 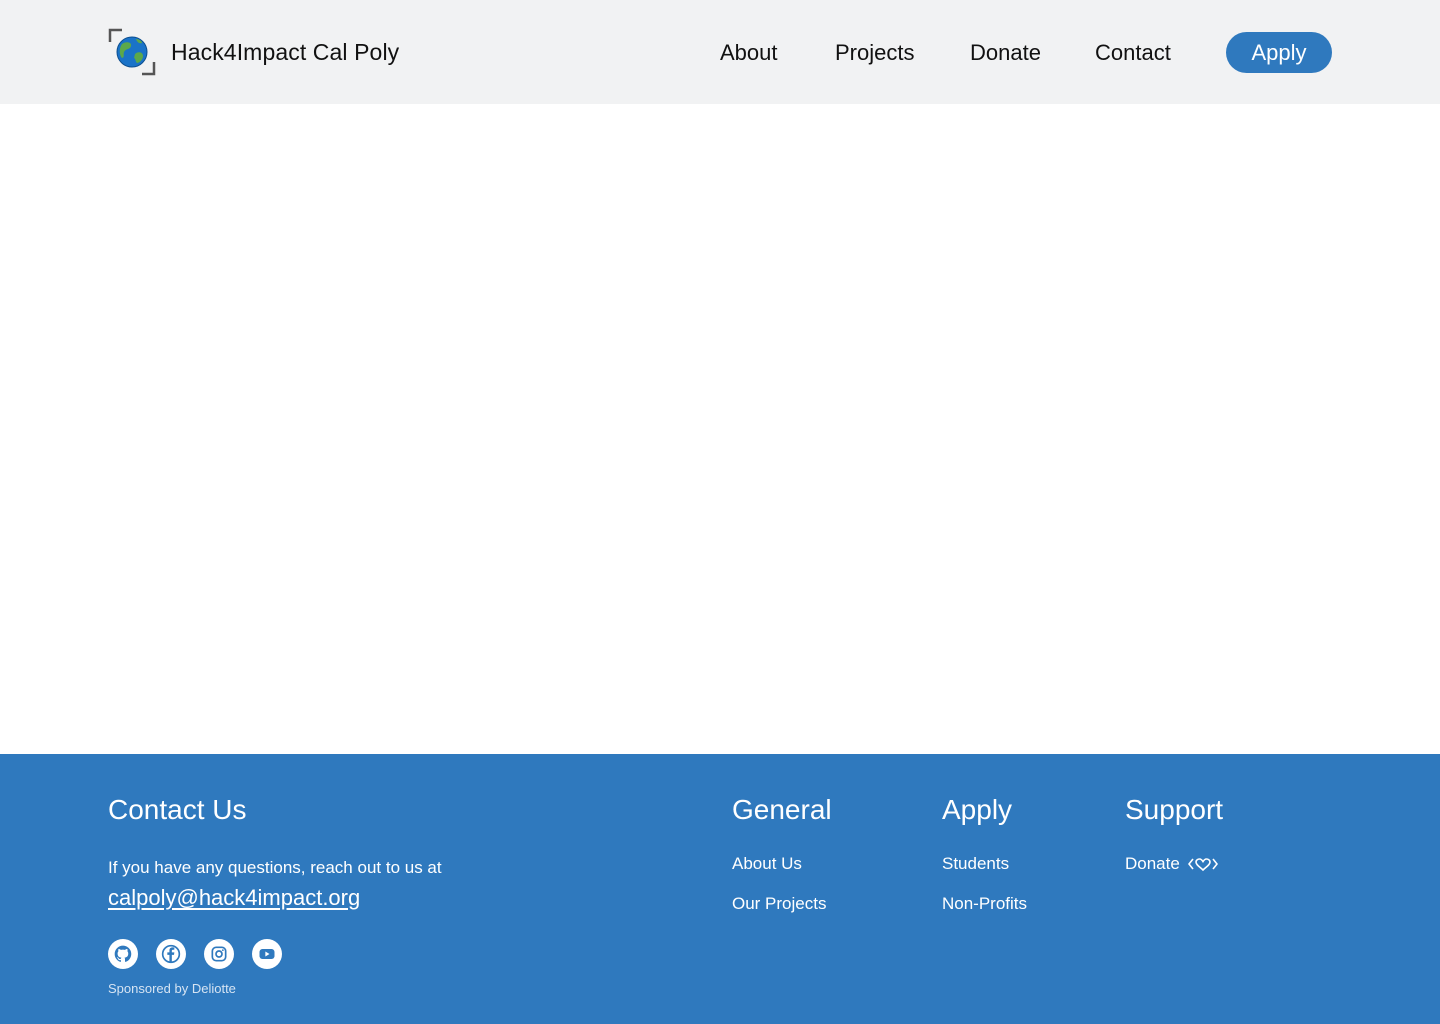 What do you see at coordinates (1152, 863) in the screenshot?
I see `footer-donate-label: Donate` at bounding box center [1152, 863].